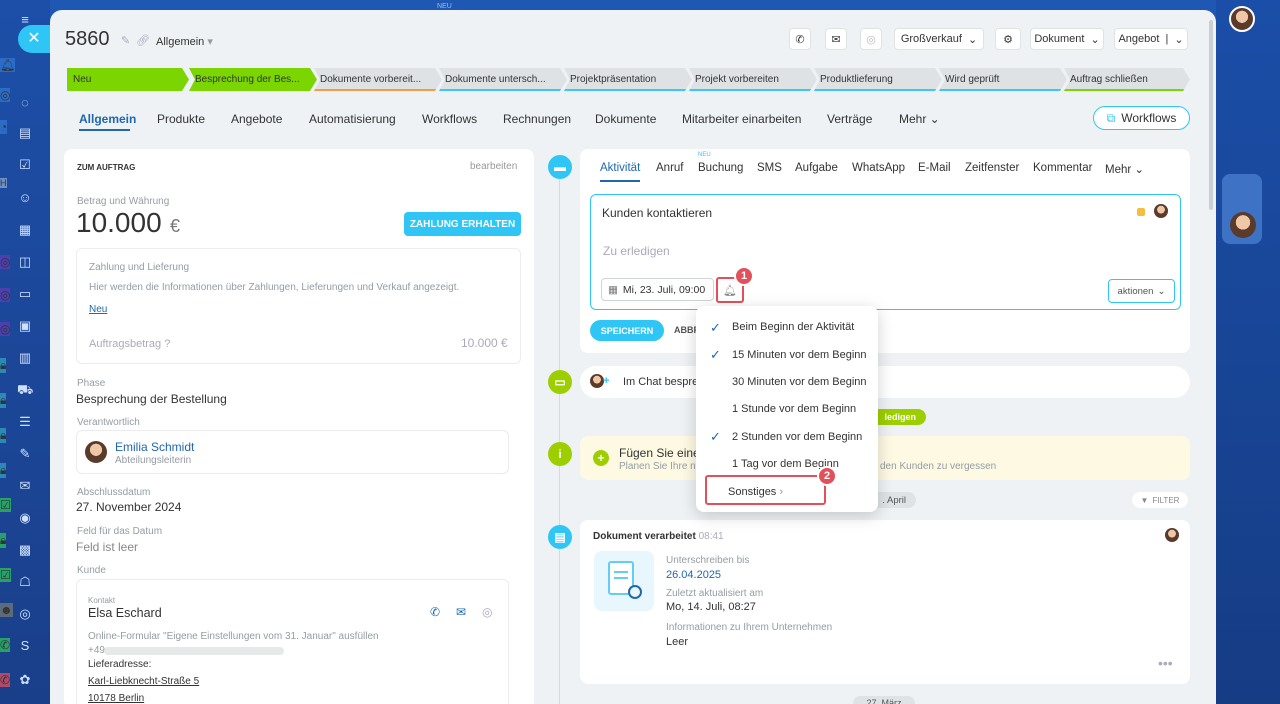  Describe the element at coordinates (769, 168) in the screenshot. I see `tab-sms: SMS` at that location.